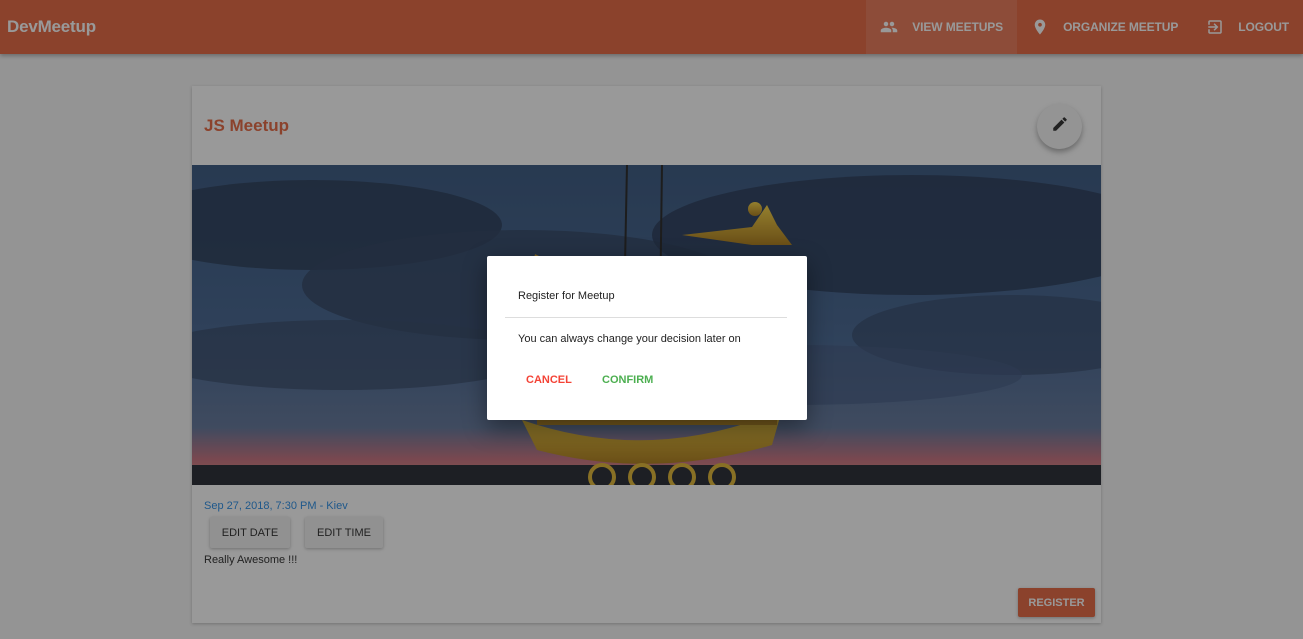 The height and width of the screenshot is (639, 1303). What do you see at coordinates (549, 380) in the screenshot?
I see `cancel-button: CANCEL` at bounding box center [549, 380].